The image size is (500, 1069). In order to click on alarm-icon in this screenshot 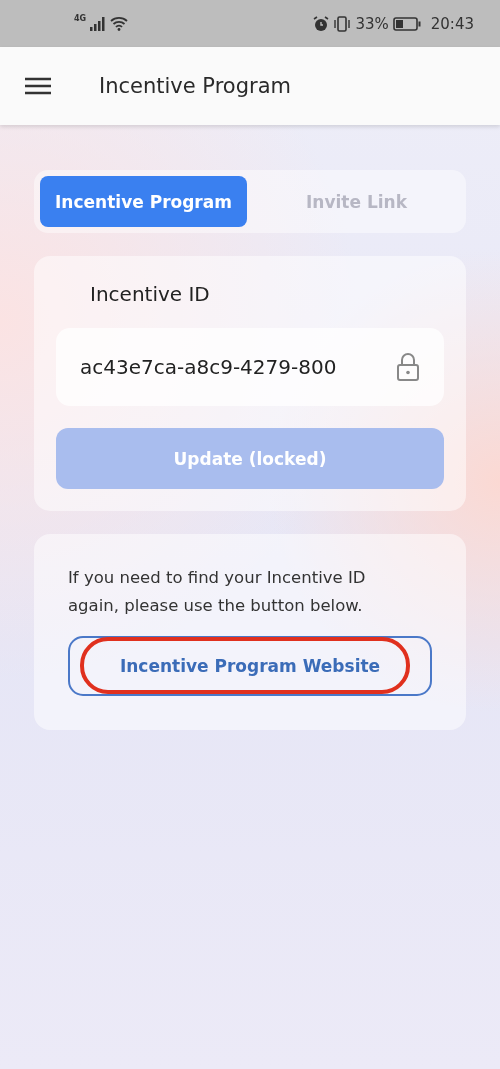, I will do `click(321, 23)`.